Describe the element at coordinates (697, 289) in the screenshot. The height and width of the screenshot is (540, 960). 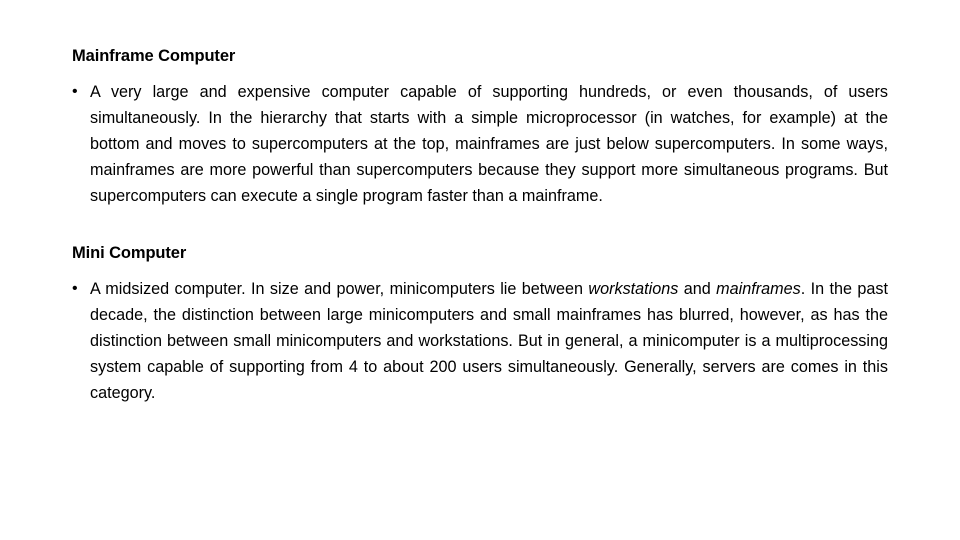
I see `body-text-run: and` at that location.